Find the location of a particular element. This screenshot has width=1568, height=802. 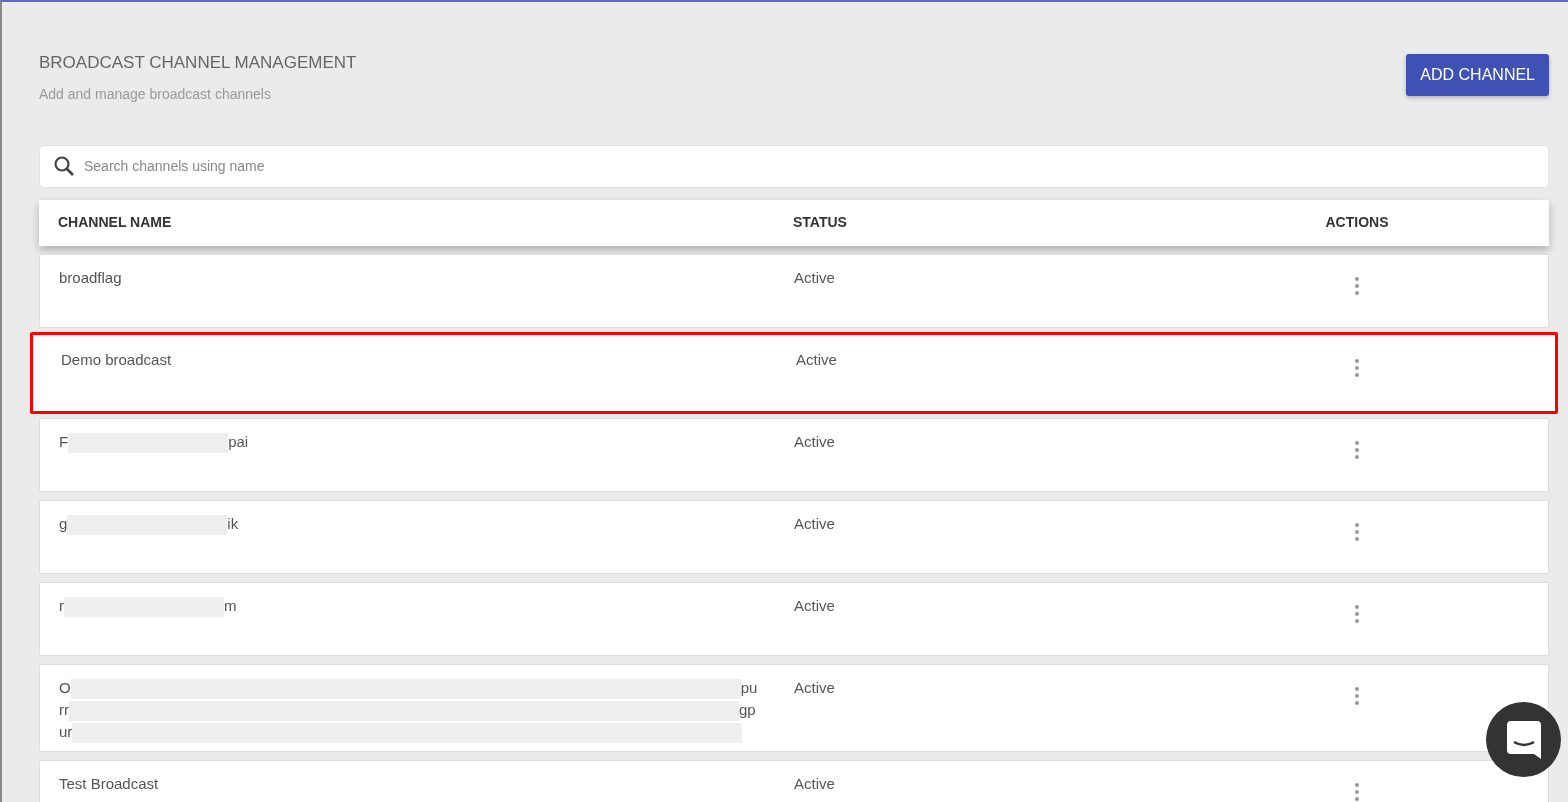

channel-name: Test Broadcast is located at coordinates (109, 783).